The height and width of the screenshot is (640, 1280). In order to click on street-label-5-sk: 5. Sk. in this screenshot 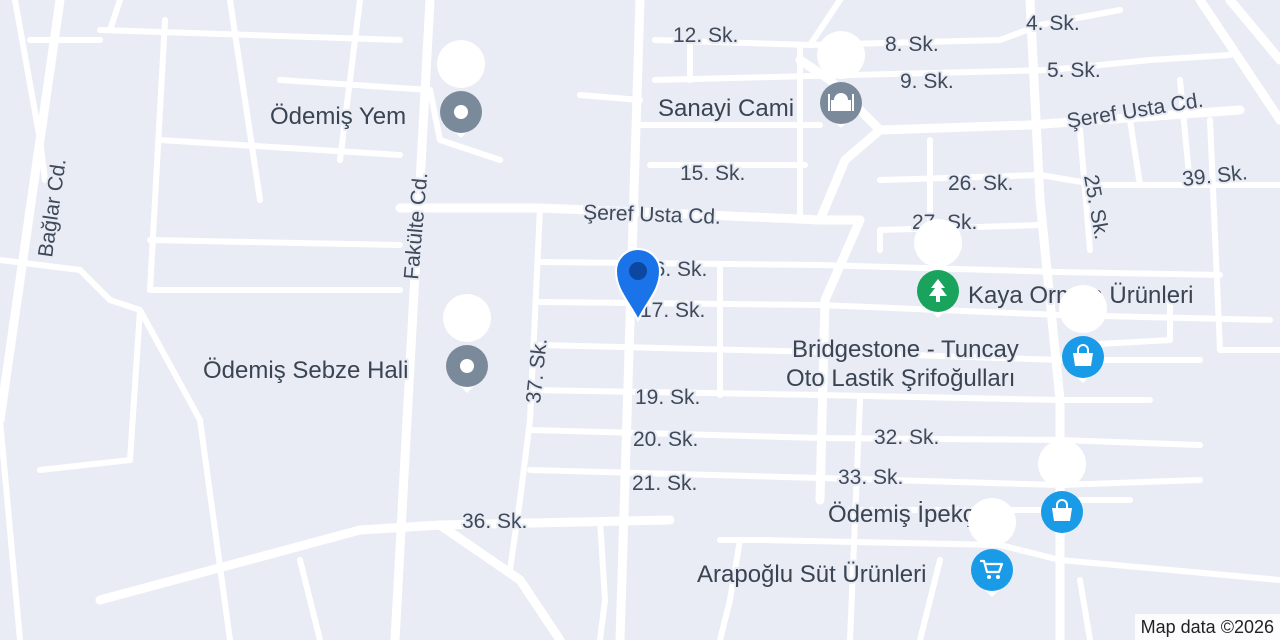, I will do `click(1074, 70)`.